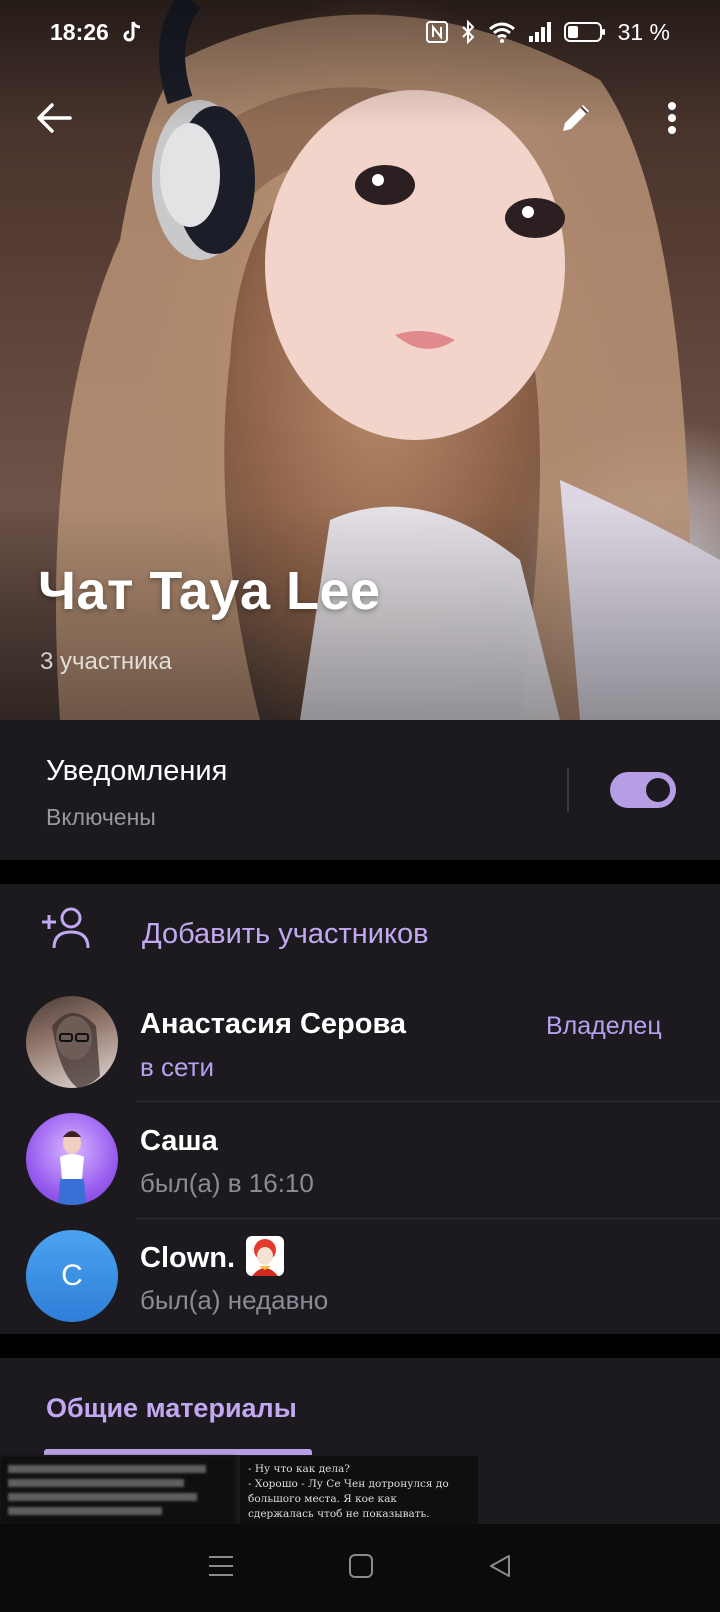 This screenshot has height=1612, width=720. I want to click on chat-title: Чат Taya Lee, so click(209, 591).